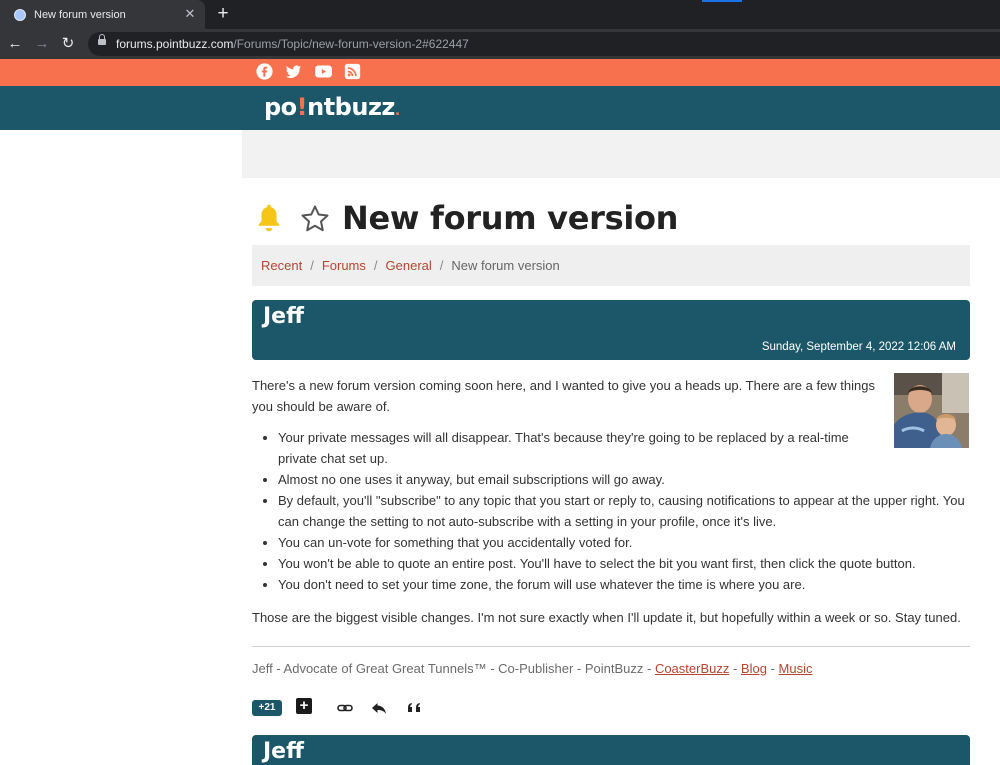 Image resolution: width=1000 pixels, height=765 pixels. What do you see at coordinates (267, 708) in the screenshot?
I see `vote-count-badge: +21` at bounding box center [267, 708].